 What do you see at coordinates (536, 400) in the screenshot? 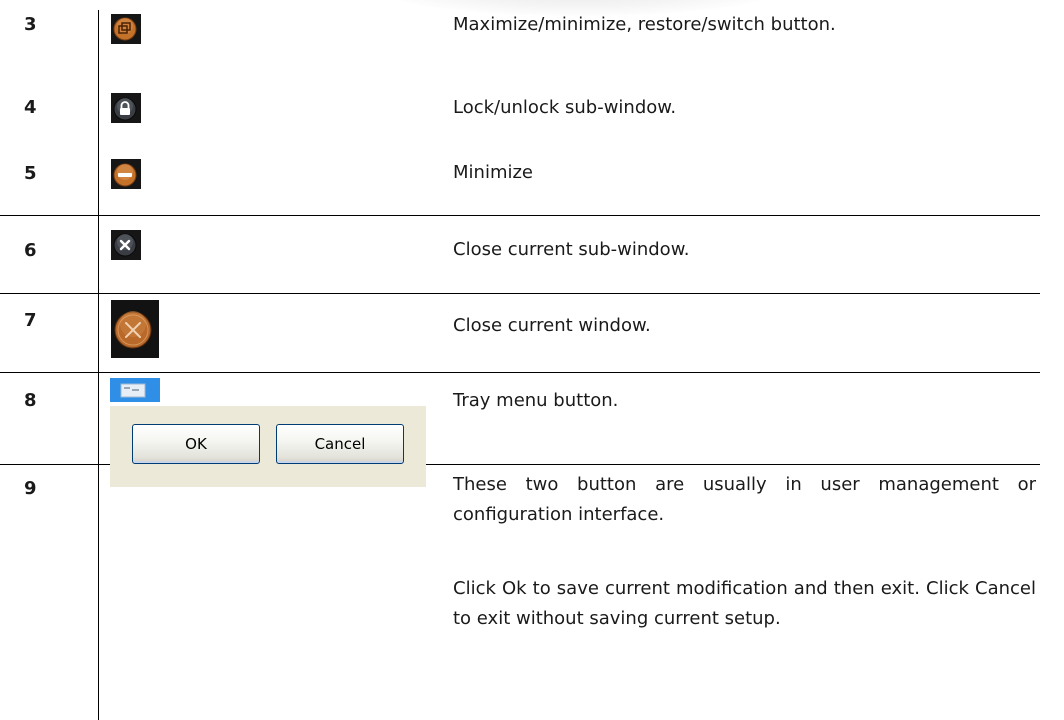
I see `row-description: Tray menu button.` at bounding box center [536, 400].